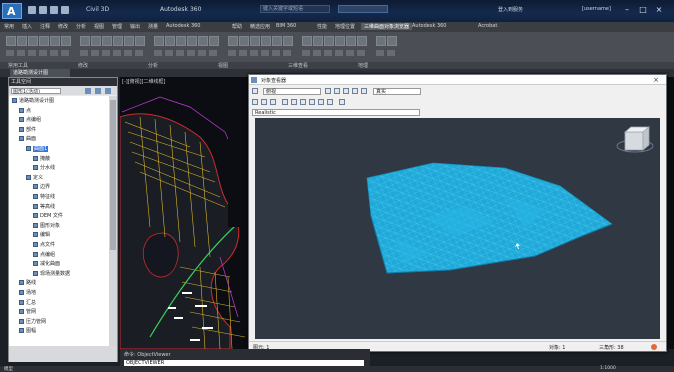 Image resolution: width=674 pixels, height=372 pixels. I want to click on tree-node: 压力管网, so click(32, 322).